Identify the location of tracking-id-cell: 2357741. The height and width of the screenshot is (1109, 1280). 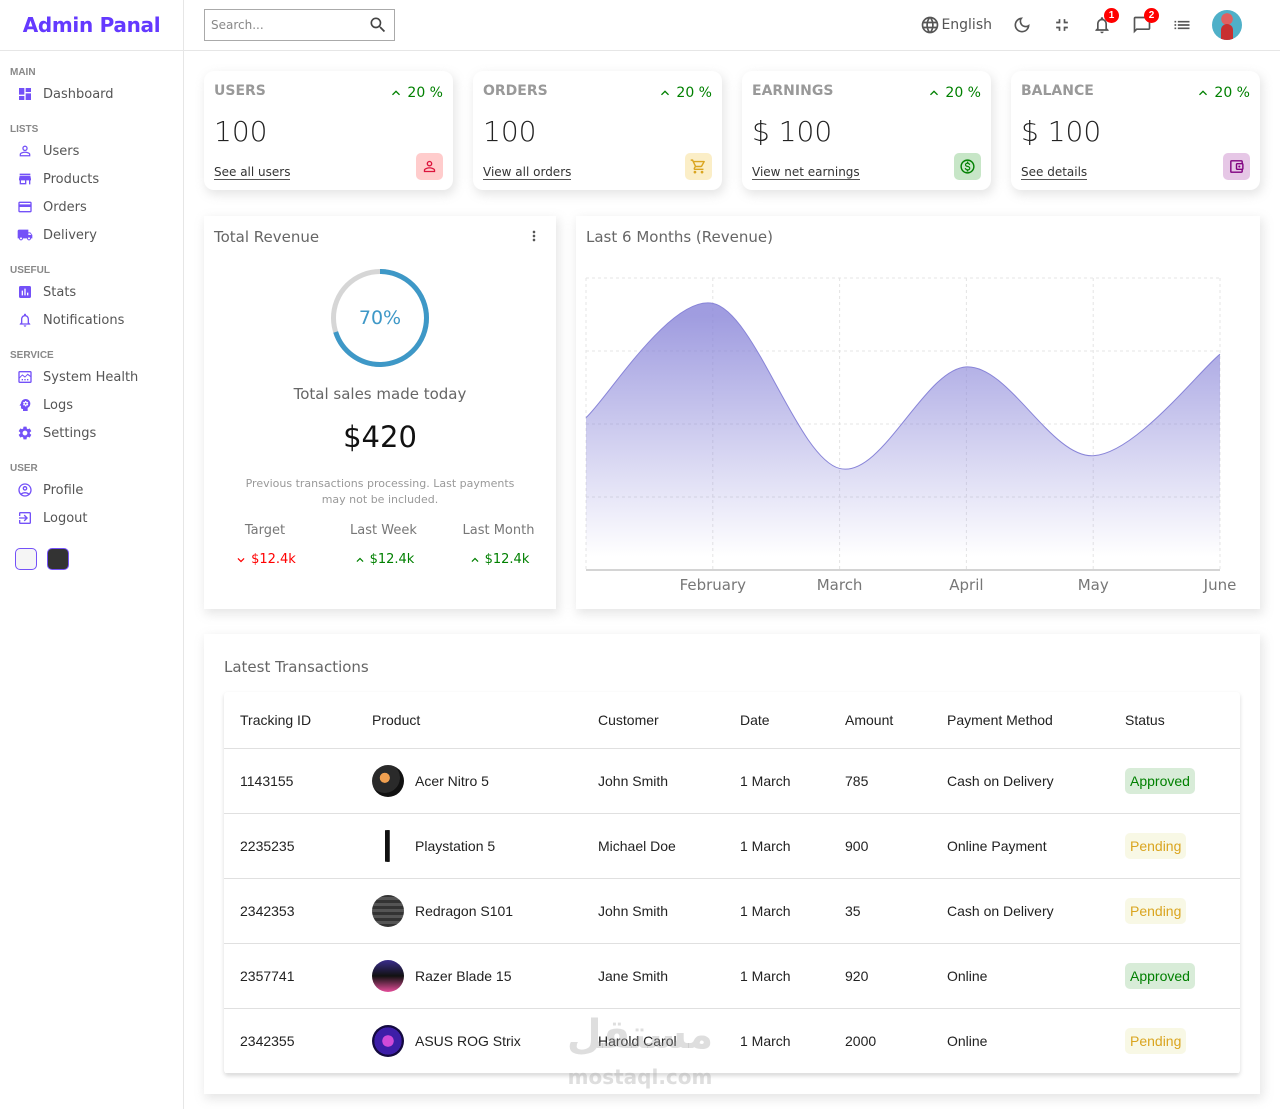
(290, 976).